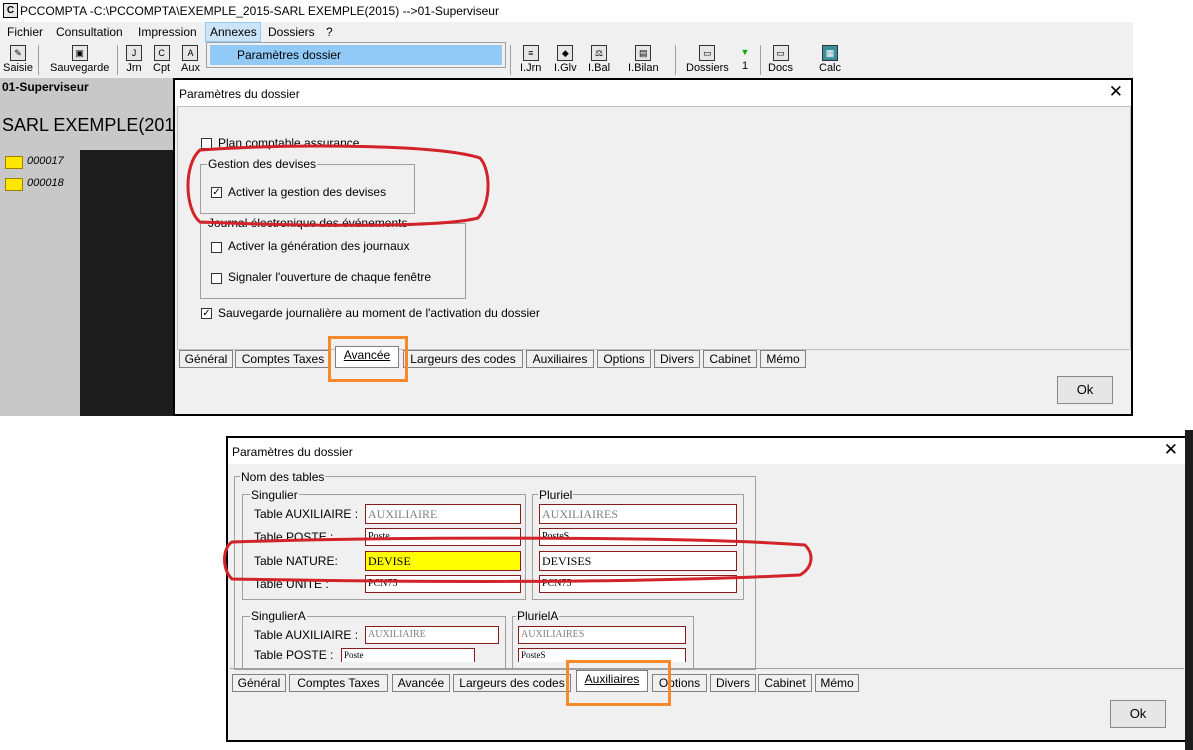 Image resolution: width=1193 pixels, height=750 pixels. I want to click on orange-highlight-avancee, so click(368, 359).